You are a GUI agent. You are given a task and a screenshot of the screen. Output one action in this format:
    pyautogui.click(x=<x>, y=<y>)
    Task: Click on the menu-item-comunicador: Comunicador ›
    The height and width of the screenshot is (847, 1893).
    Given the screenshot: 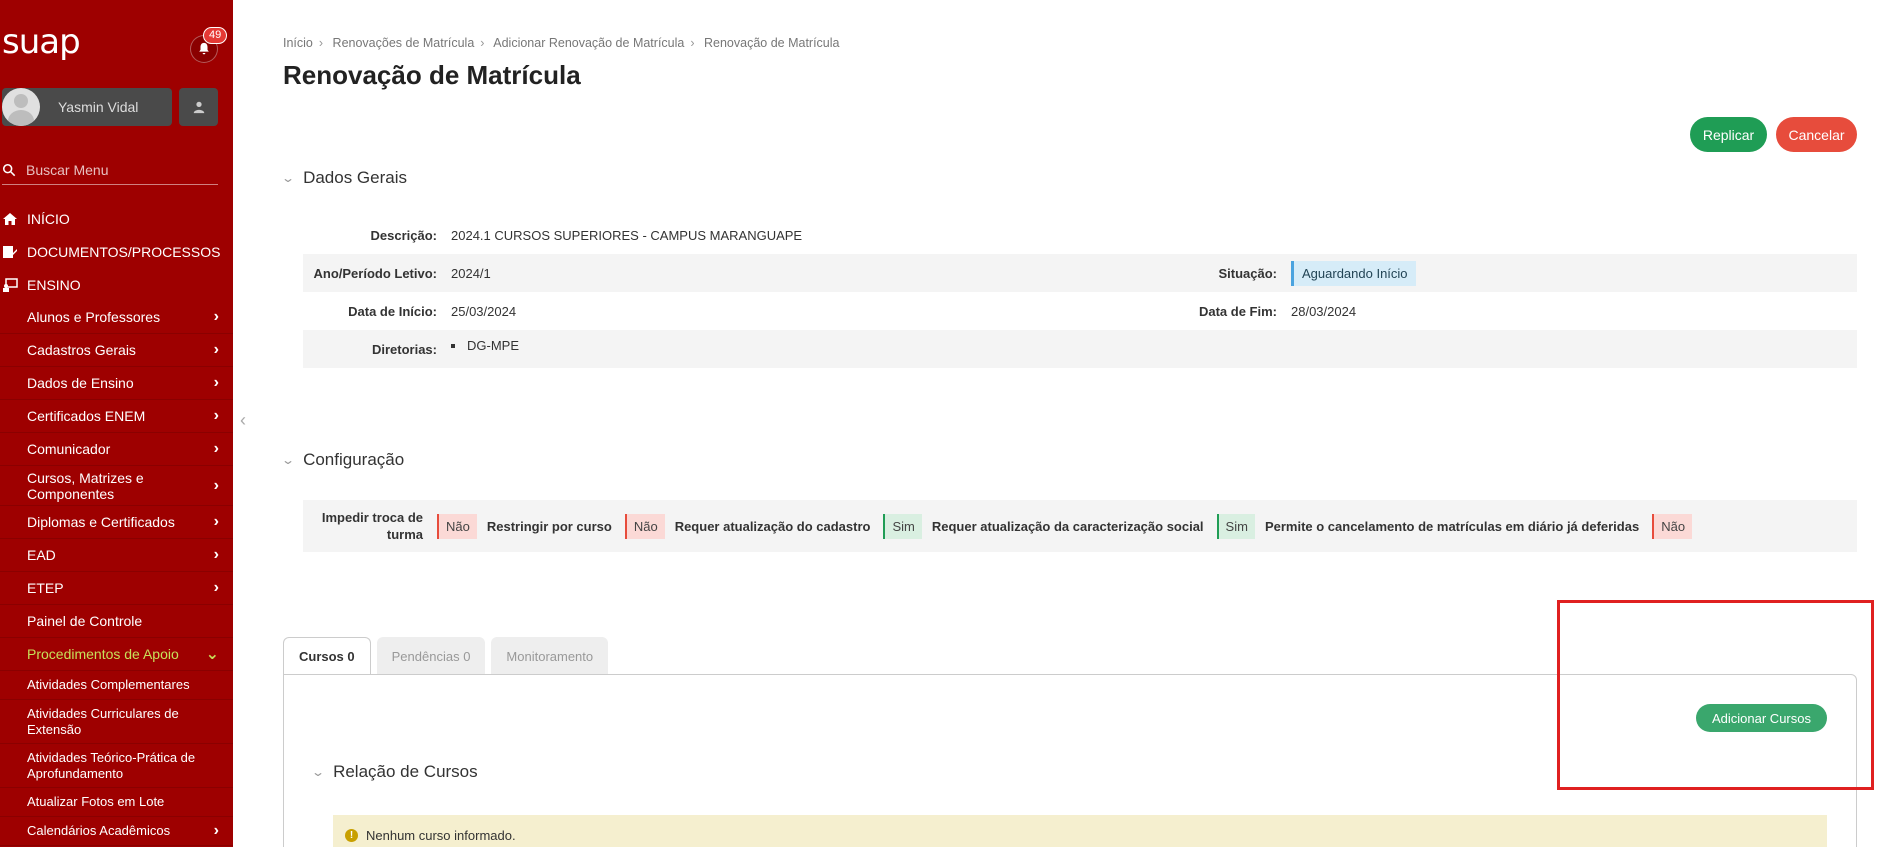 What is the action you would take?
    pyautogui.click(x=116, y=449)
    